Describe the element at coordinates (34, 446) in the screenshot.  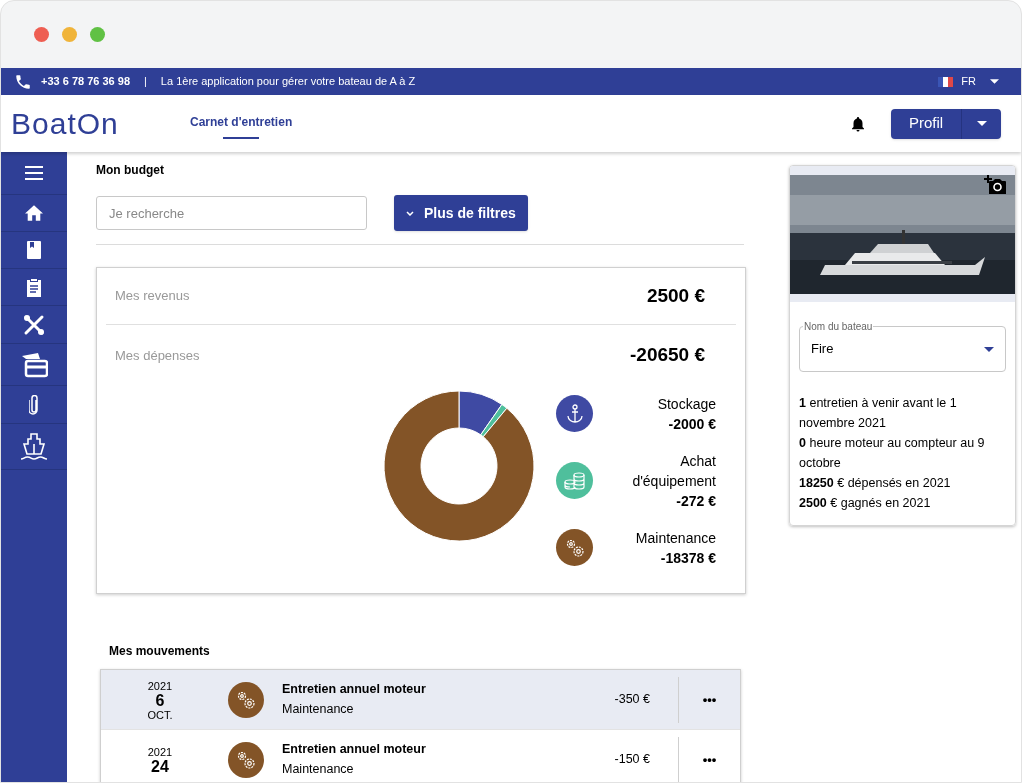
I see `ship-icon` at that location.